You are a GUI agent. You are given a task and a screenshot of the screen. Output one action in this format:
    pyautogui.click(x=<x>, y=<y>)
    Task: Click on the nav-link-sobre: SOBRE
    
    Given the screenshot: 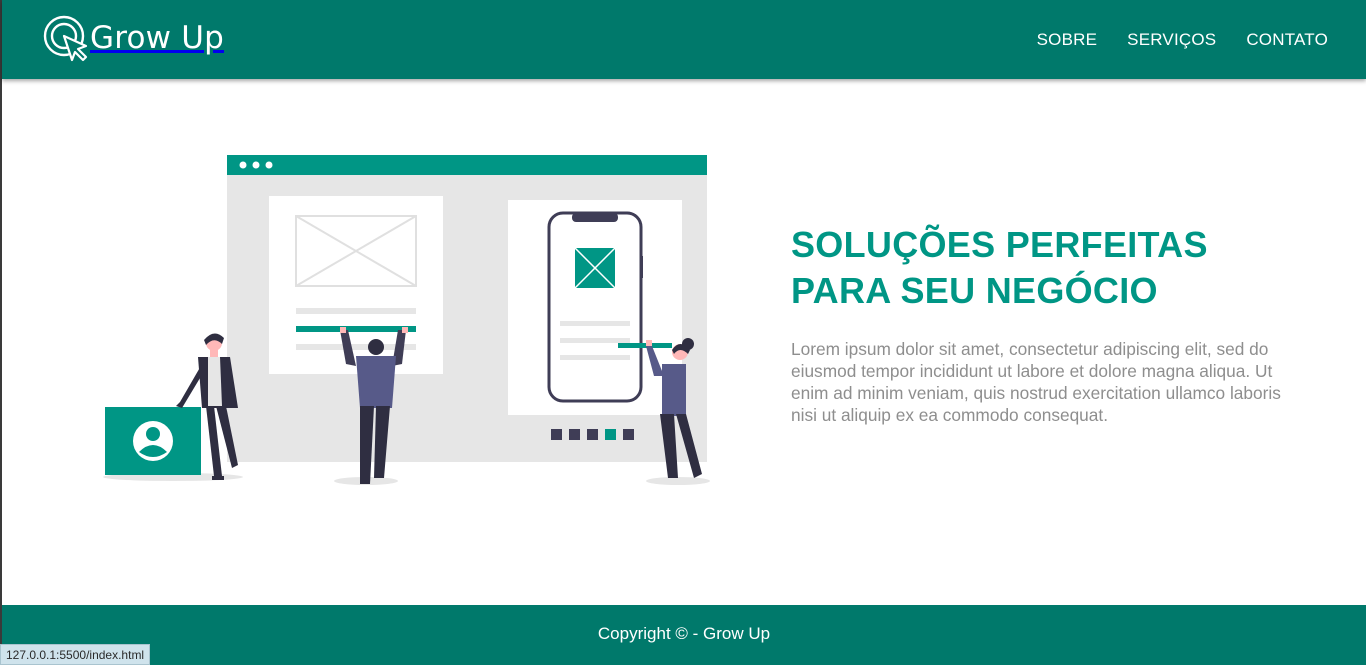 What is the action you would take?
    pyautogui.click(x=1067, y=40)
    